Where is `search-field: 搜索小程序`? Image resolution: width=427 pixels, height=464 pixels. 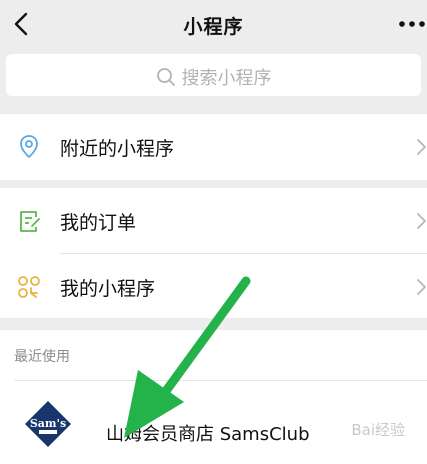 search-field: 搜索小程序 is located at coordinates (213, 77).